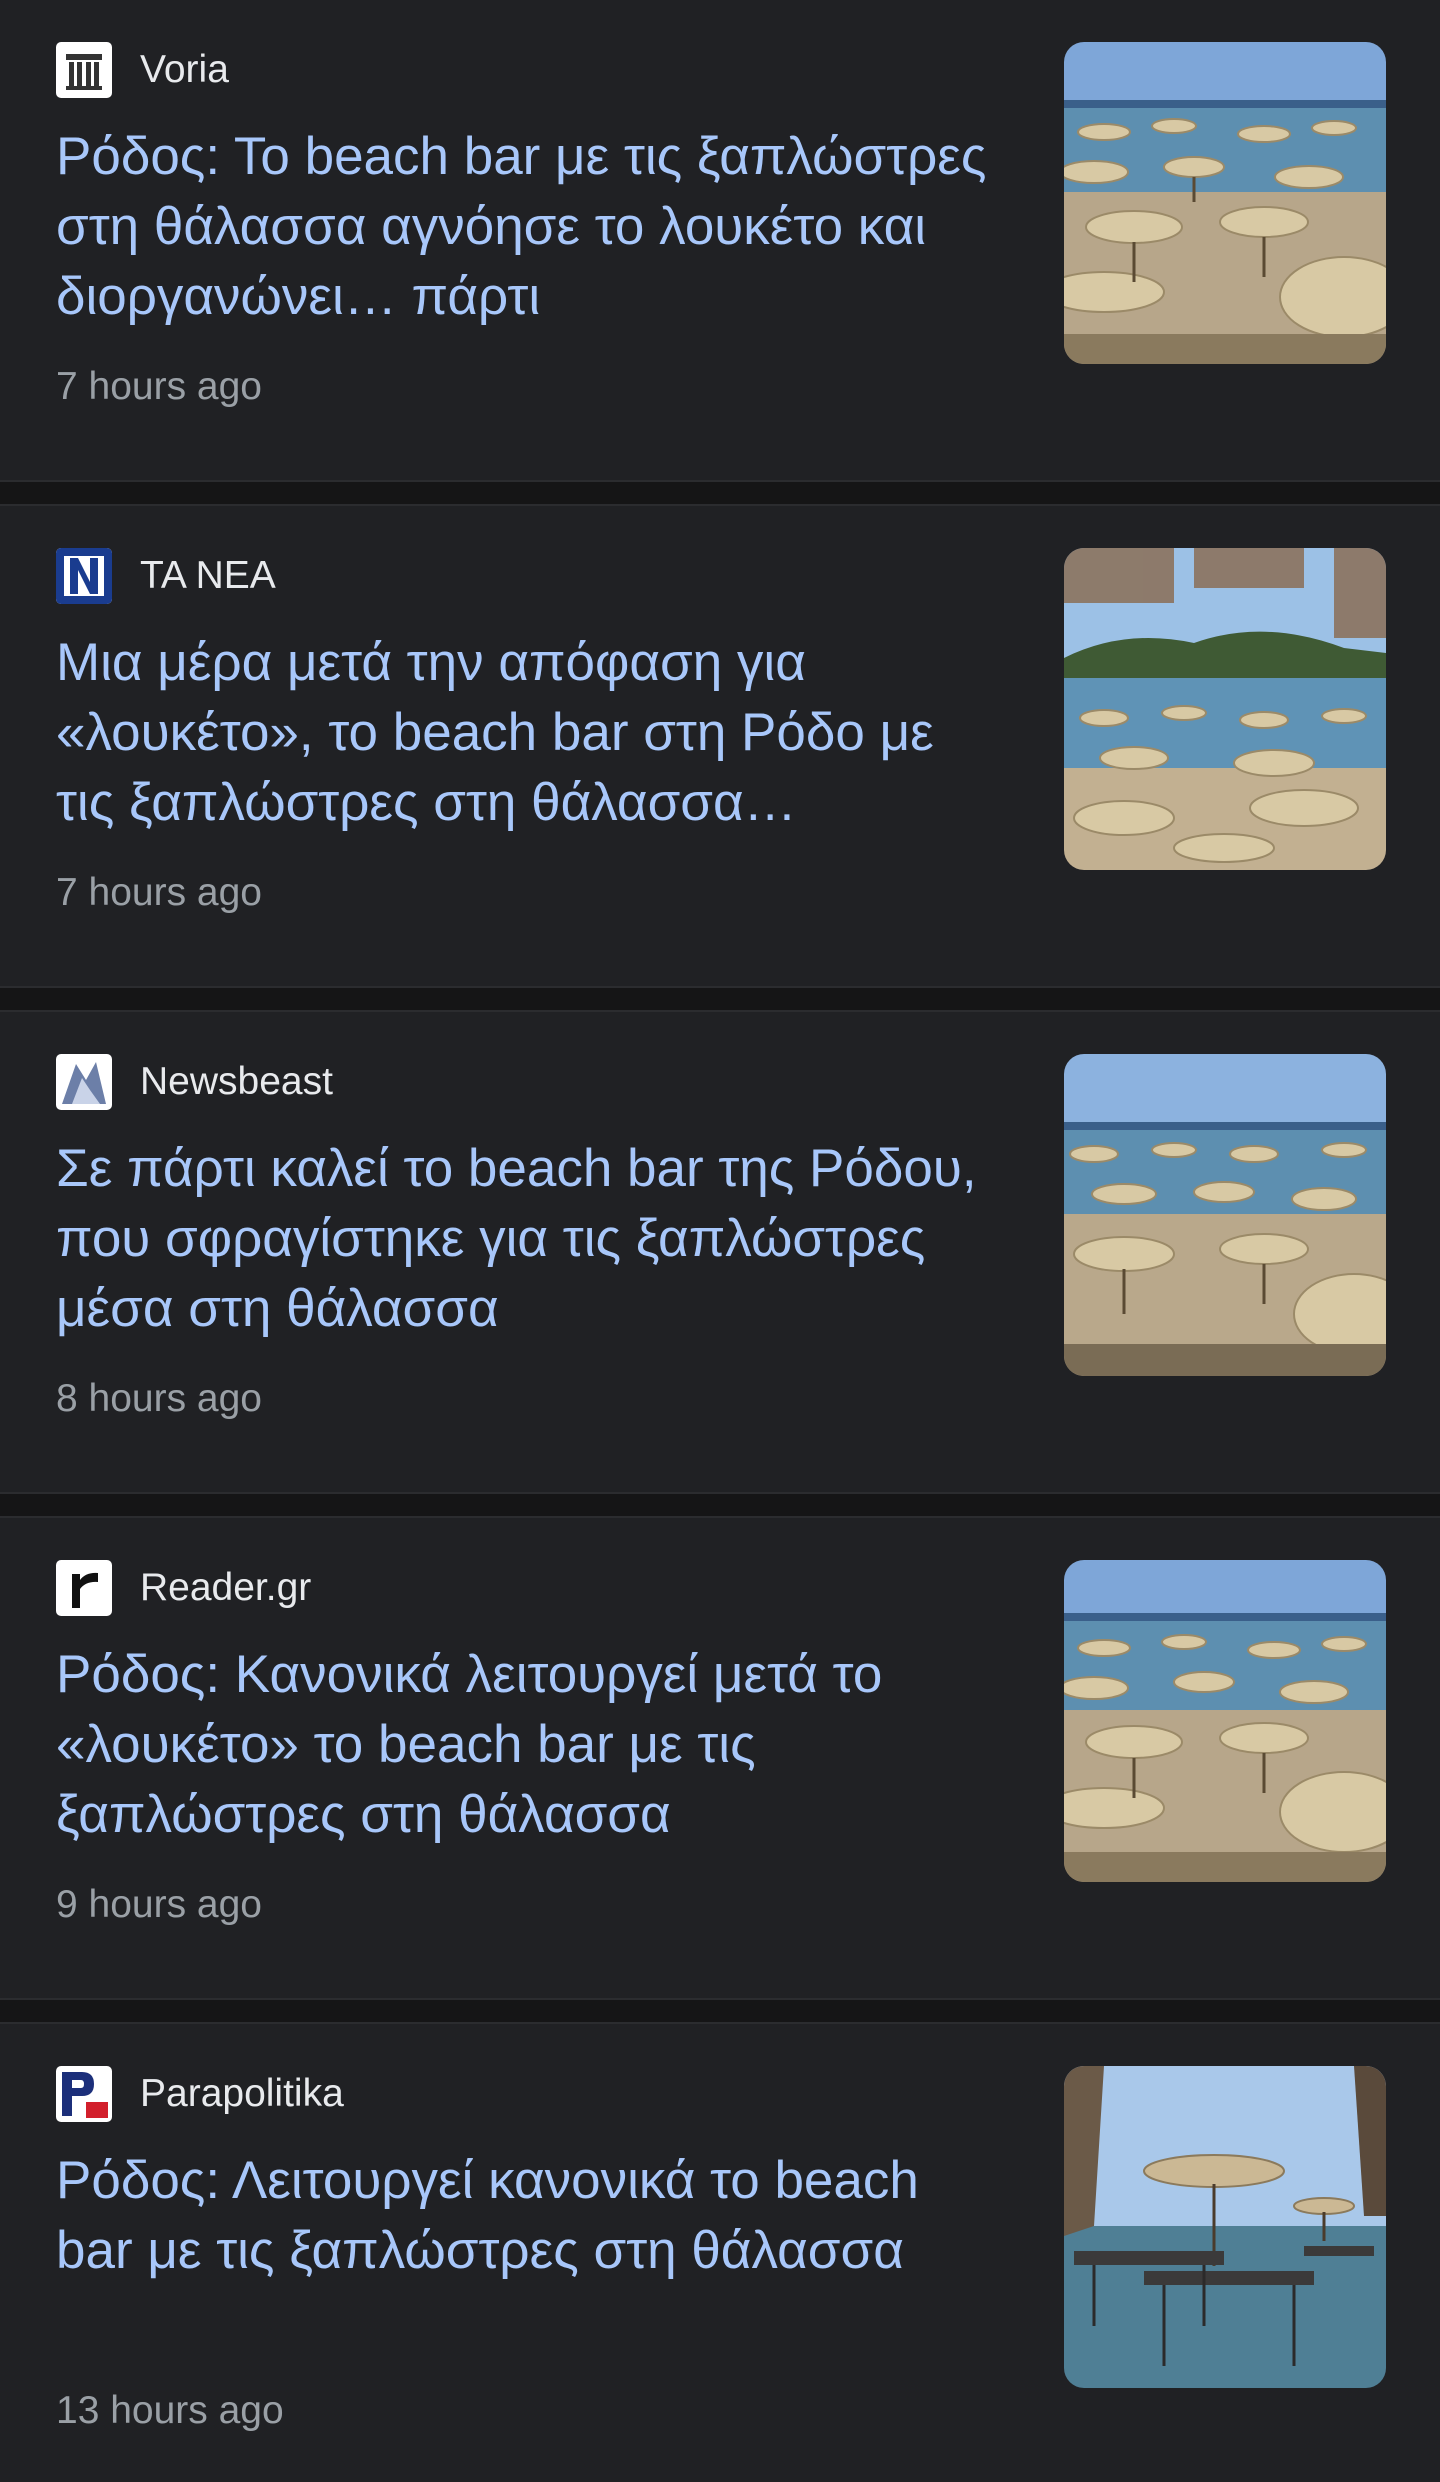 This screenshot has height=2482, width=1440. I want to click on source-row: Newsbeast, so click(194, 1082).